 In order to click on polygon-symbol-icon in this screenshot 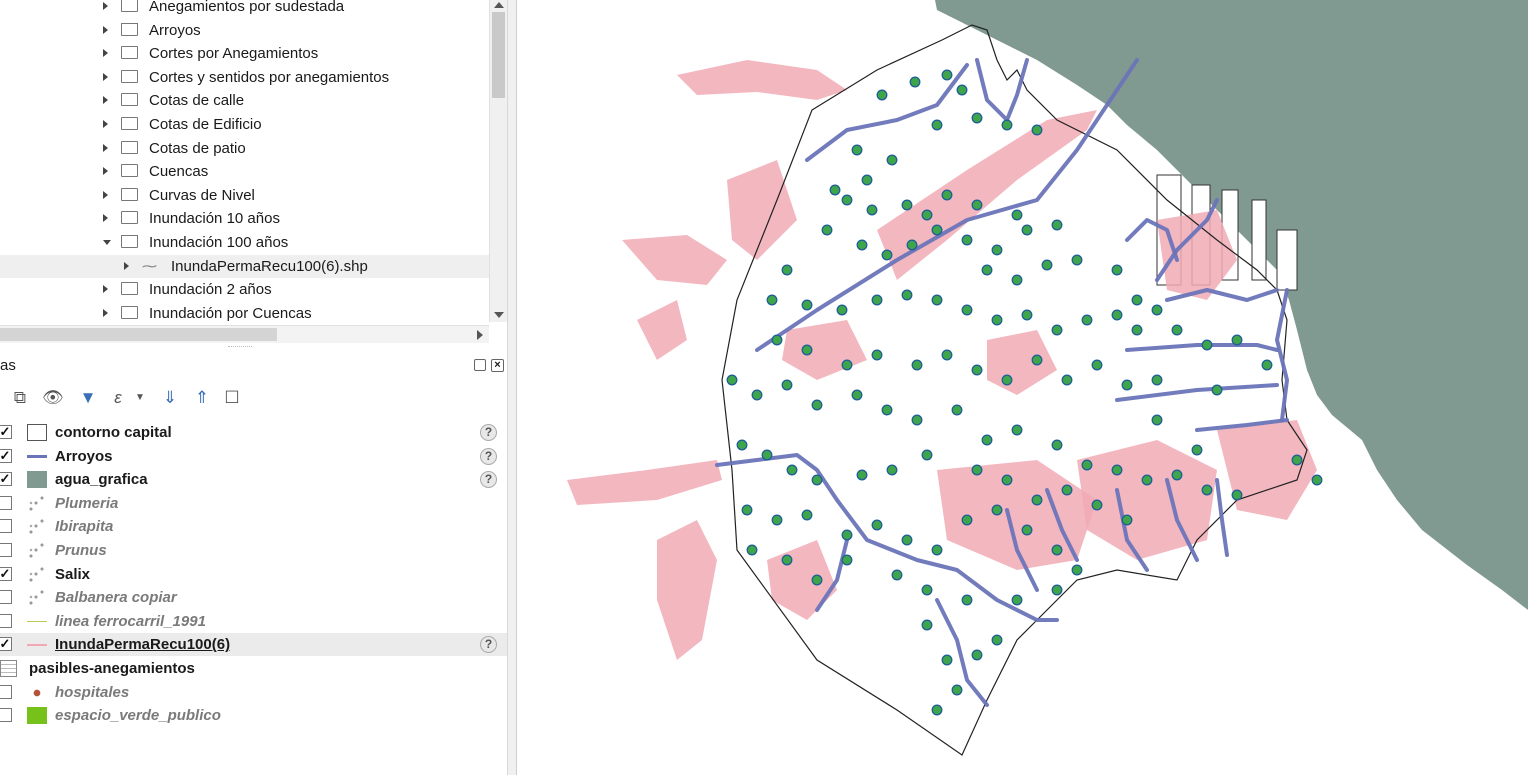, I will do `click(37, 432)`.